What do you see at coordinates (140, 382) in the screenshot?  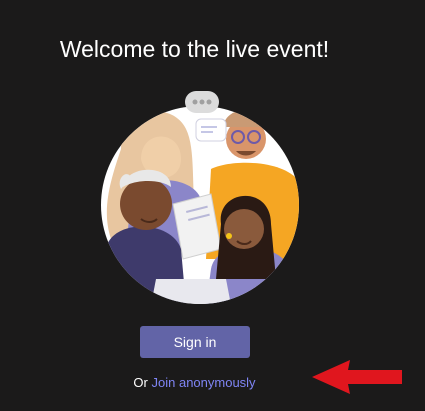 I see `join-prefix-text: Or` at bounding box center [140, 382].